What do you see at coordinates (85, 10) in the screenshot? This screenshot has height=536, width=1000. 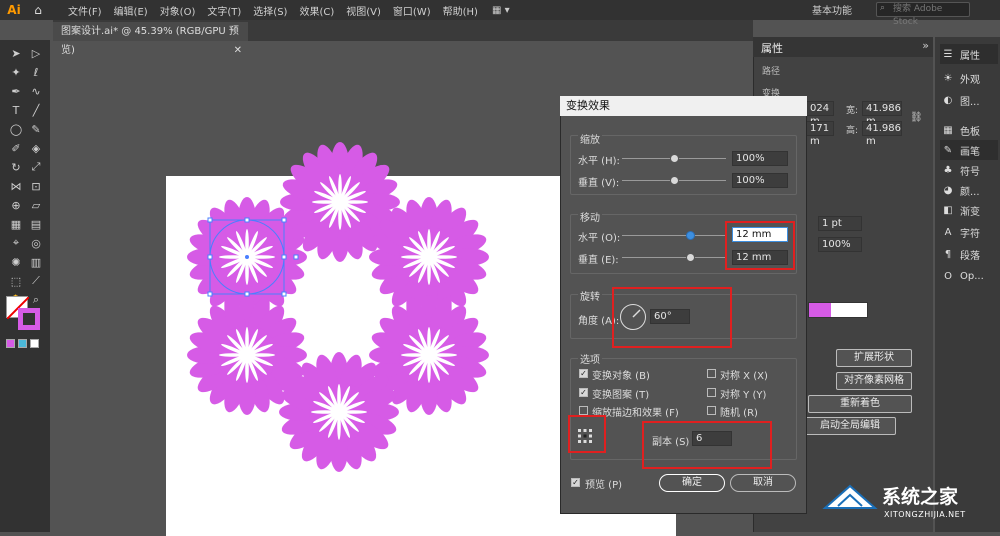 I see `menu-item-0: 文件(F)` at bounding box center [85, 10].